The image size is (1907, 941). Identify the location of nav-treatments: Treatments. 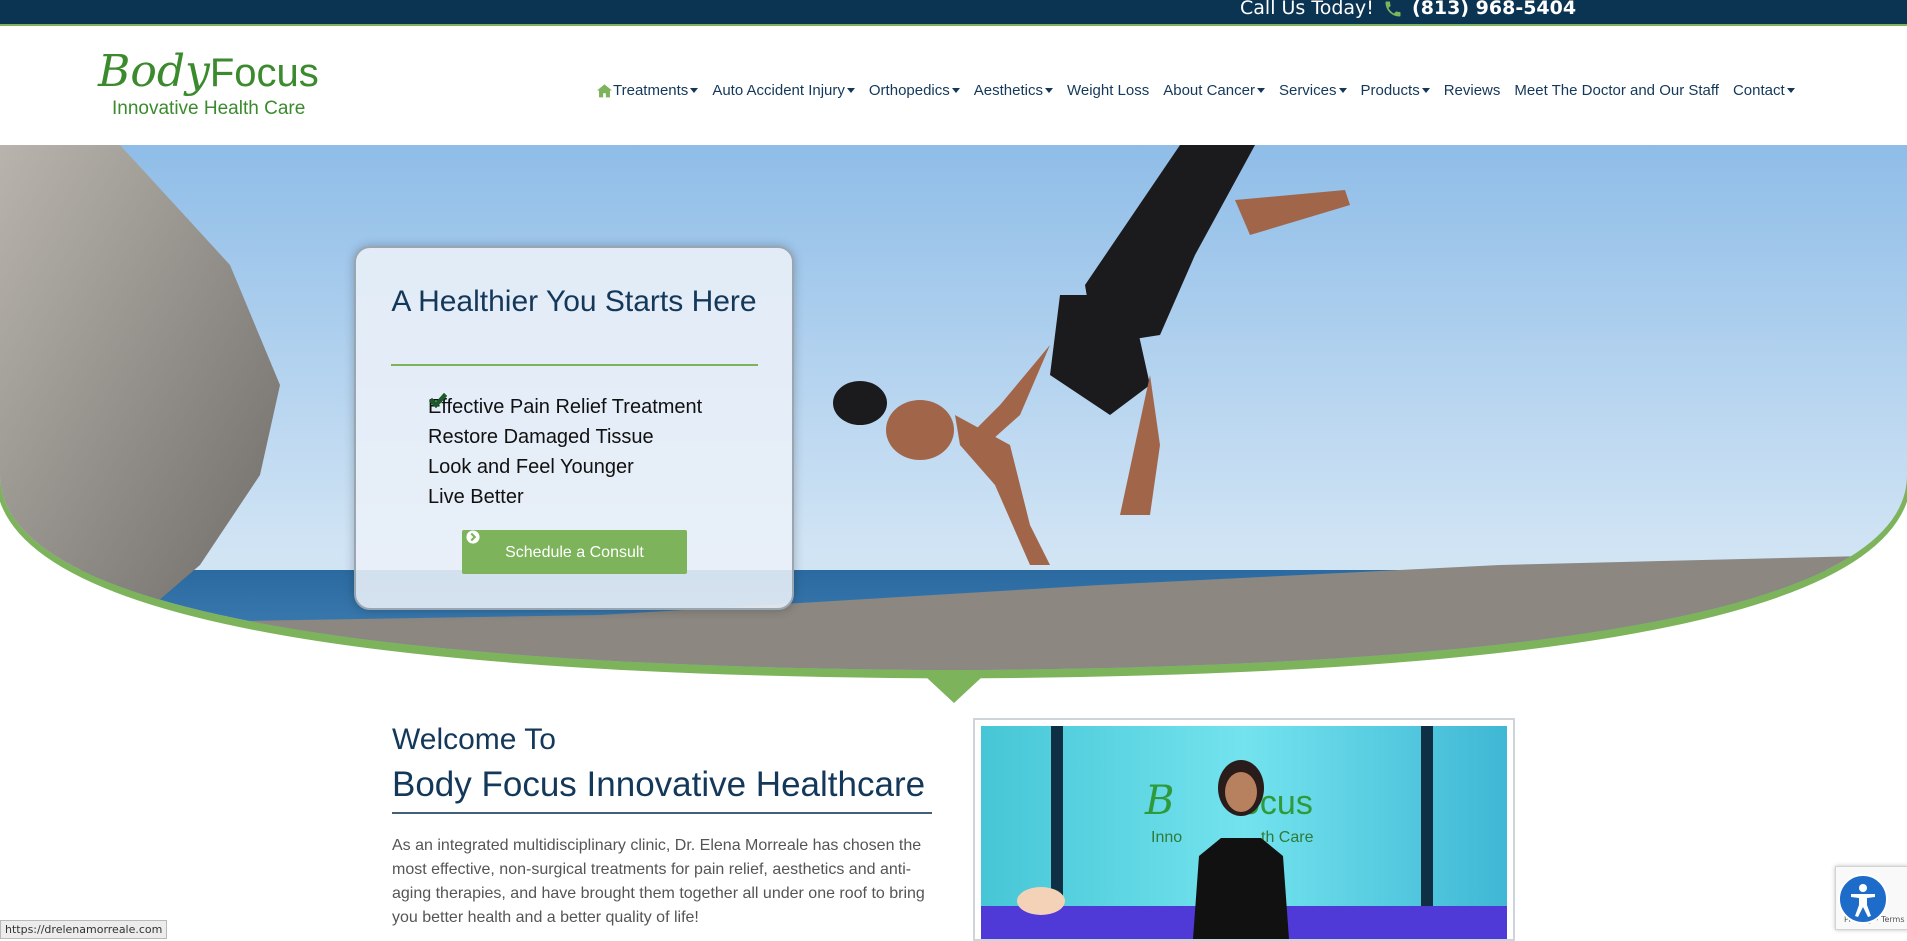
(656, 90).